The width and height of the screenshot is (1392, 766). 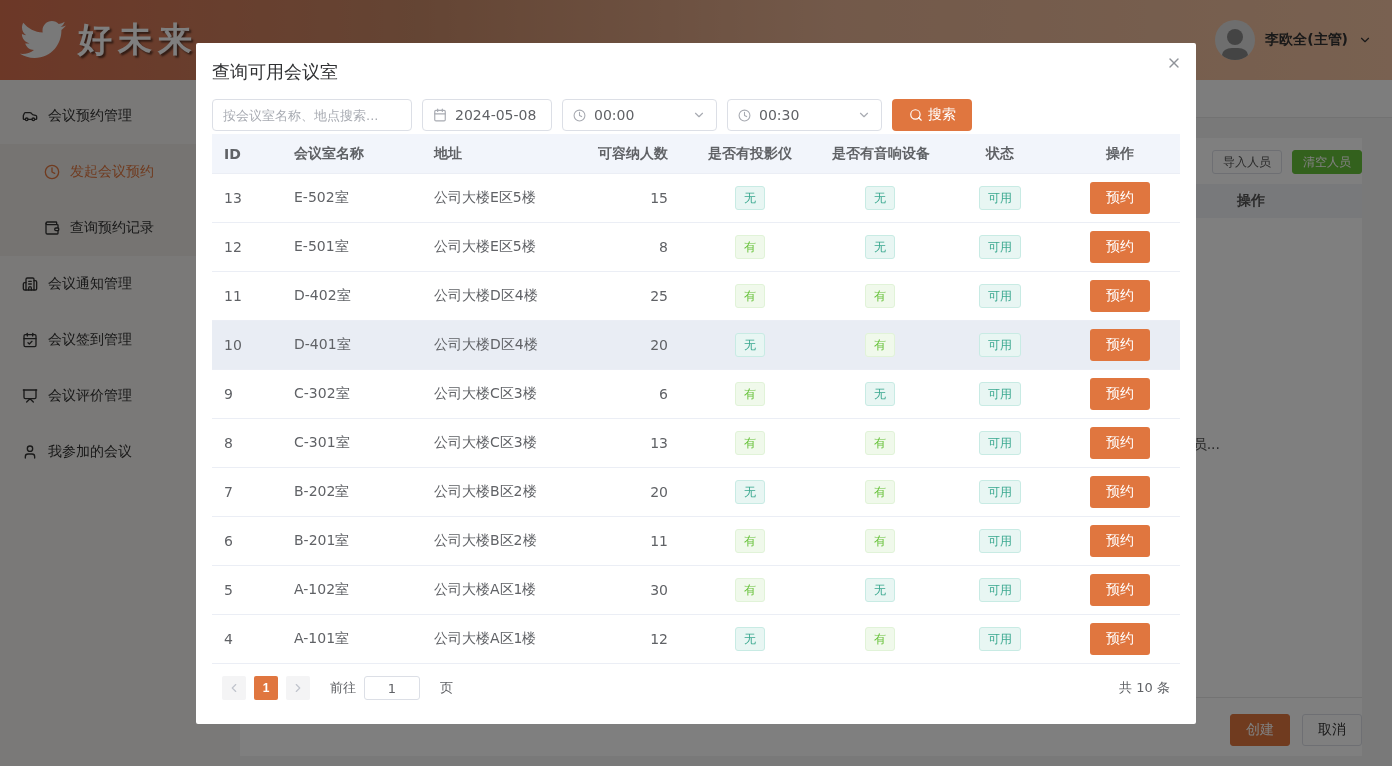 I want to click on table-cell-text: D-402室, so click(x=322, y=296).